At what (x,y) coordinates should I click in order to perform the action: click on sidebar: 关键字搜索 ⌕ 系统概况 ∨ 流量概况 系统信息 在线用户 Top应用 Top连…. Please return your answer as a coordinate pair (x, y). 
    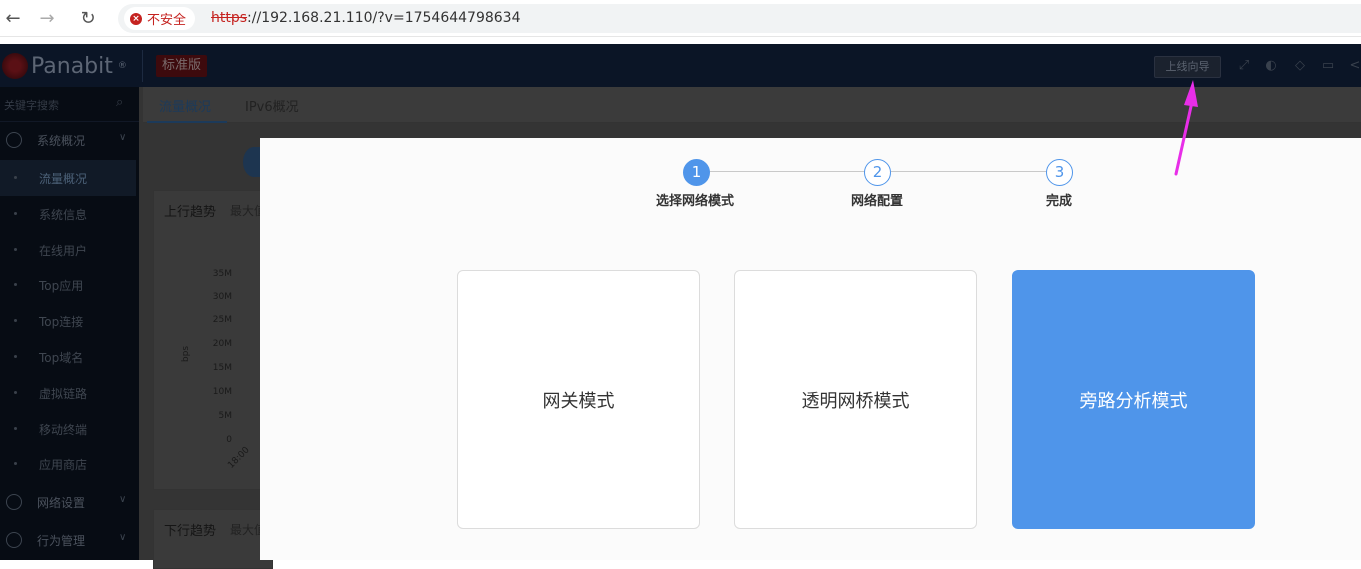
    Looking at the image, I should click on (69, 323).